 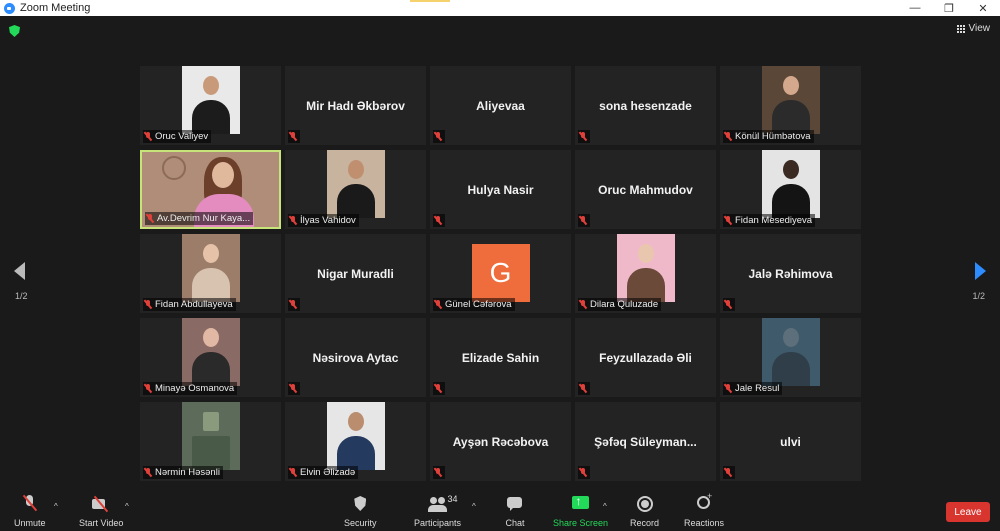 What do you see at coordinates (210, 105) in the screenshot?
I see `participant-tile: Oruc Valiyev` at bounding box center [210, 105].